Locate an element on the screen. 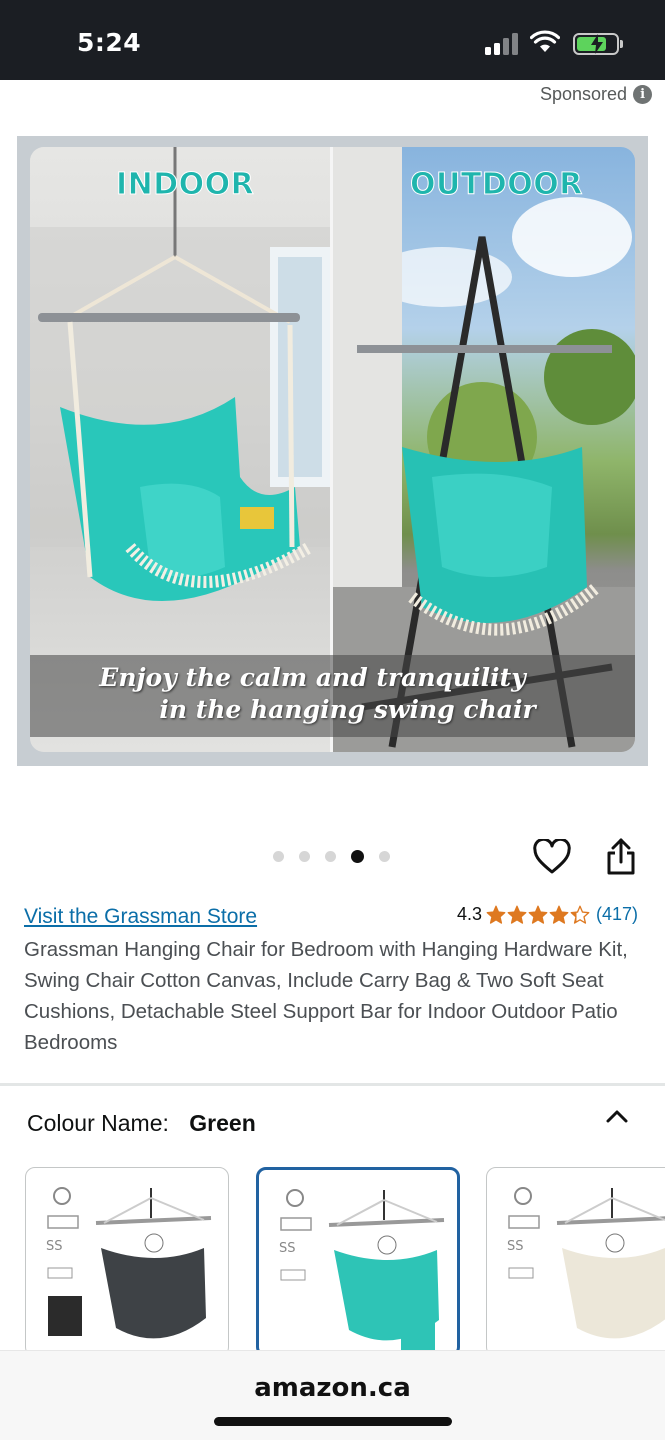  share-icon is located at coordinates (621, 857).